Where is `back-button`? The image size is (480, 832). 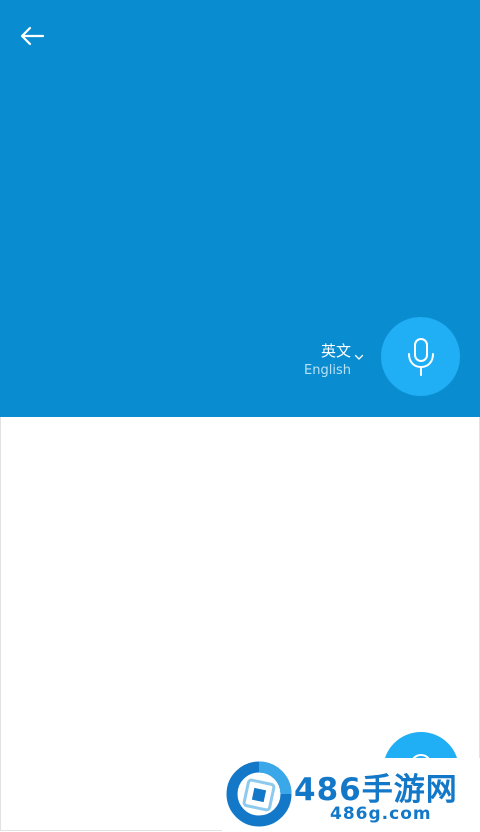
back-button is located at coordinates (32, 36).